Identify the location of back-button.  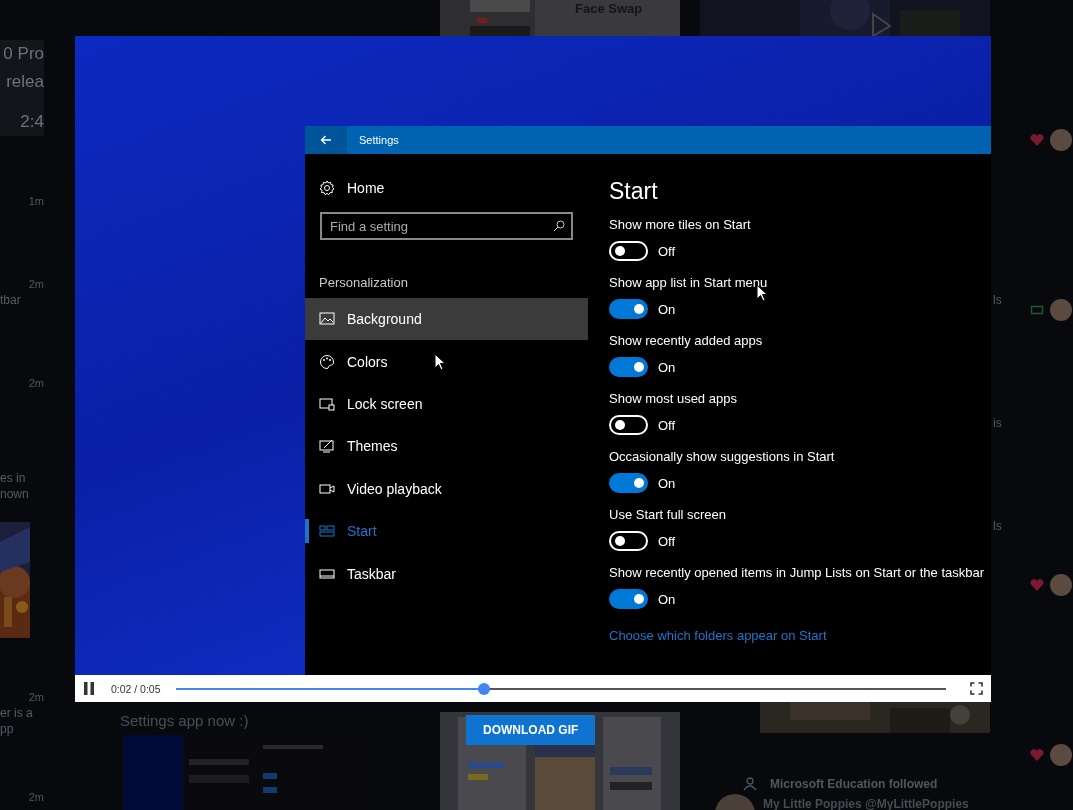
(326, 140).